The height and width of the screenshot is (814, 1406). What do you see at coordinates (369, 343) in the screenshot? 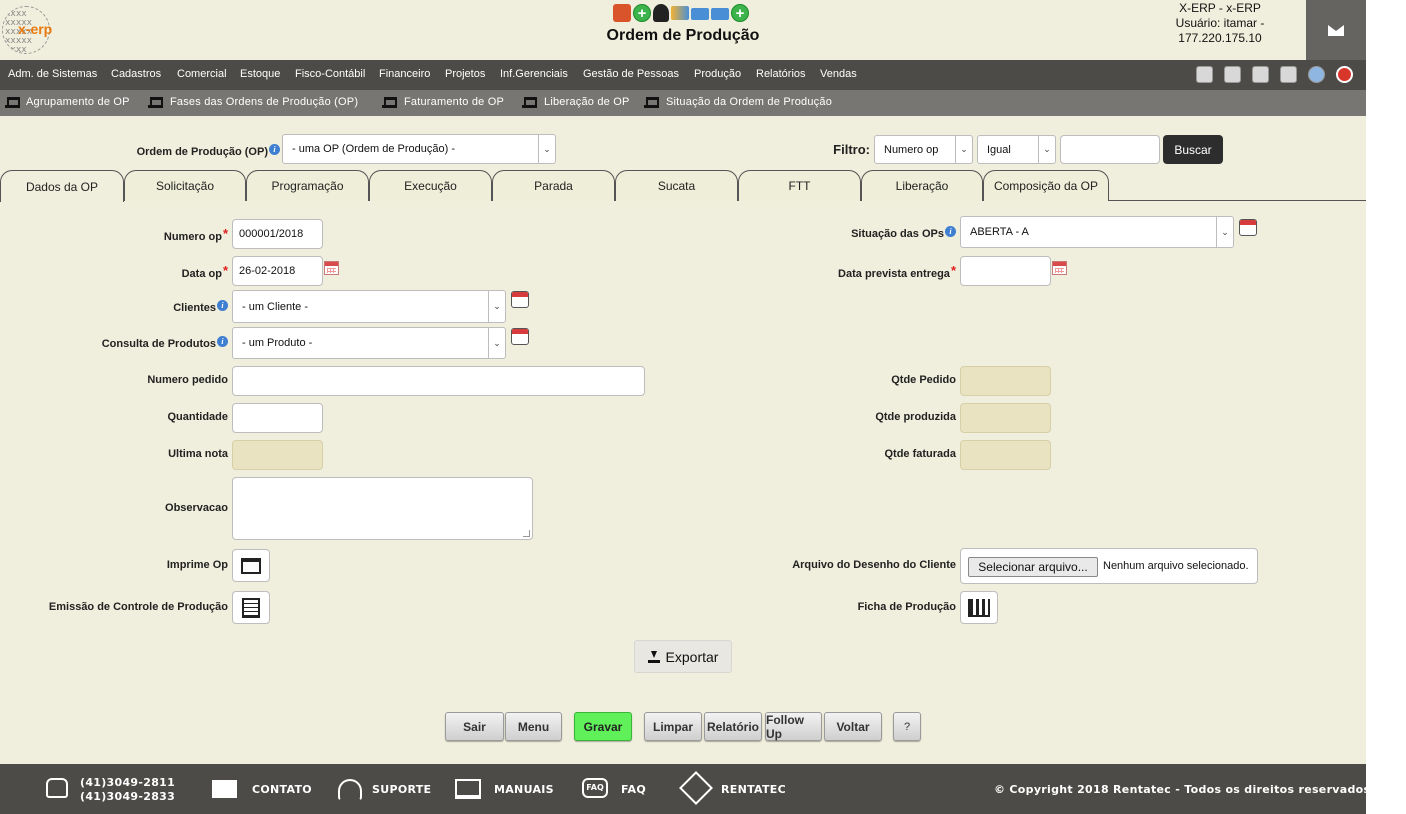
I see `produtos-select: - um Produto - ⌄` at bounding box center [369, 343].